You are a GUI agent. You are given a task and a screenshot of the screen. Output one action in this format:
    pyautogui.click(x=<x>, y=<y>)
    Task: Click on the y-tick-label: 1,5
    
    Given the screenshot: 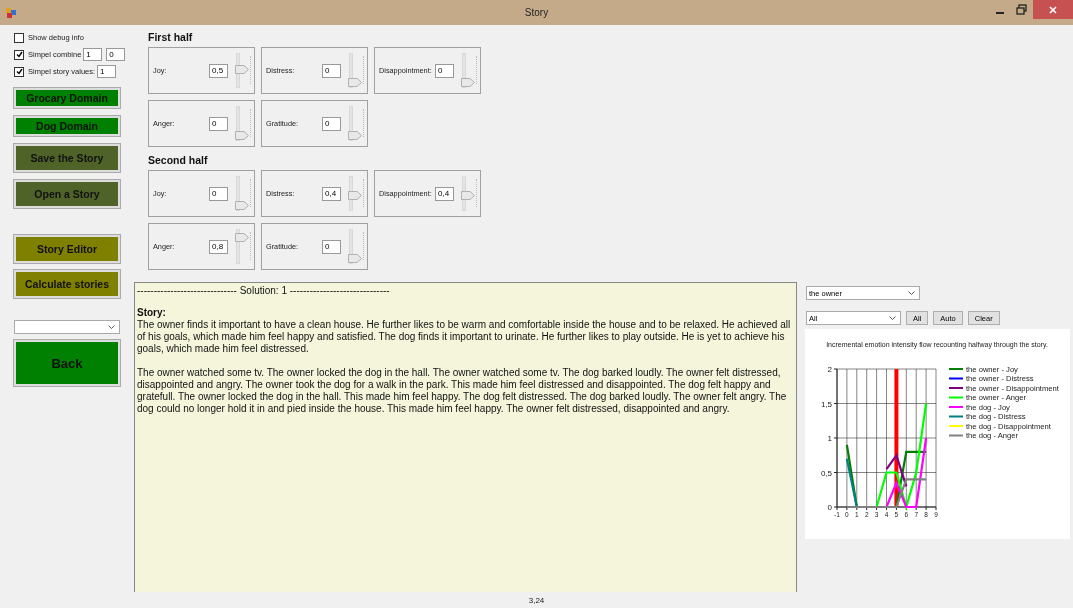 What is the action you would take?
    pyautogui.click(x=826, y=404)
    